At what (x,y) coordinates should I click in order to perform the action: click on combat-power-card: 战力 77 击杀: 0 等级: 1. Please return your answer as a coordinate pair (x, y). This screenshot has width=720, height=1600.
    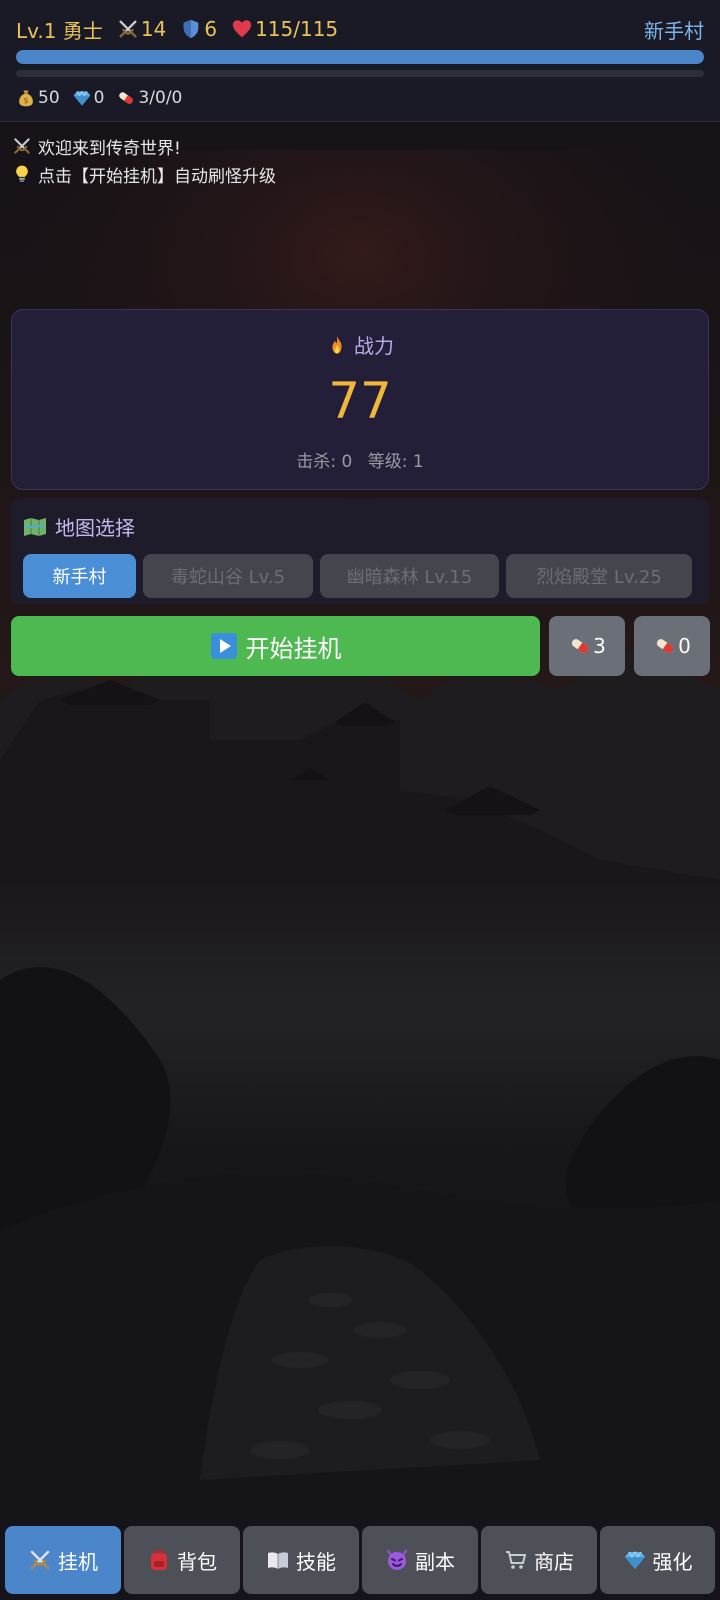
    Looking at the image, I should click on (360, 399).